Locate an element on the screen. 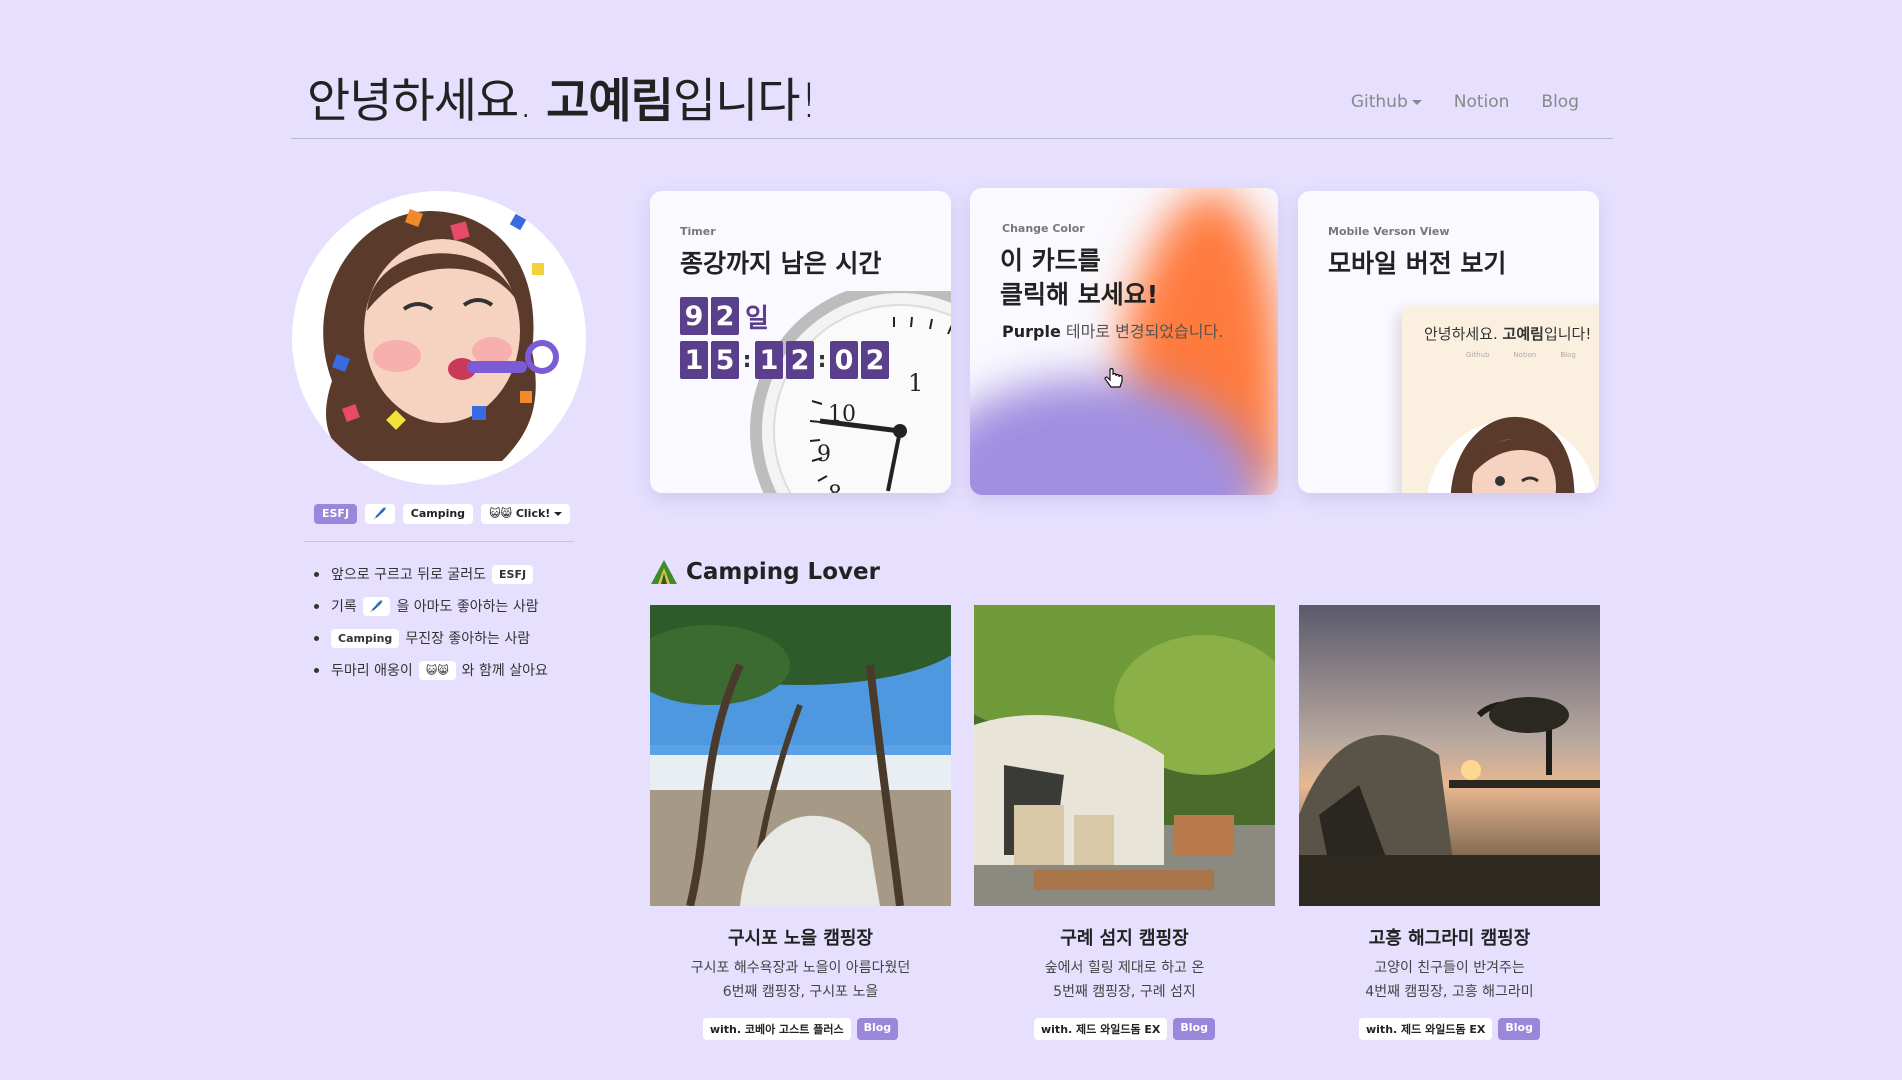 The width and height of the screenshot is (1902, 1080). cats-click-dropdown: 😺😸 Click! is located at coordinates (526, 514).